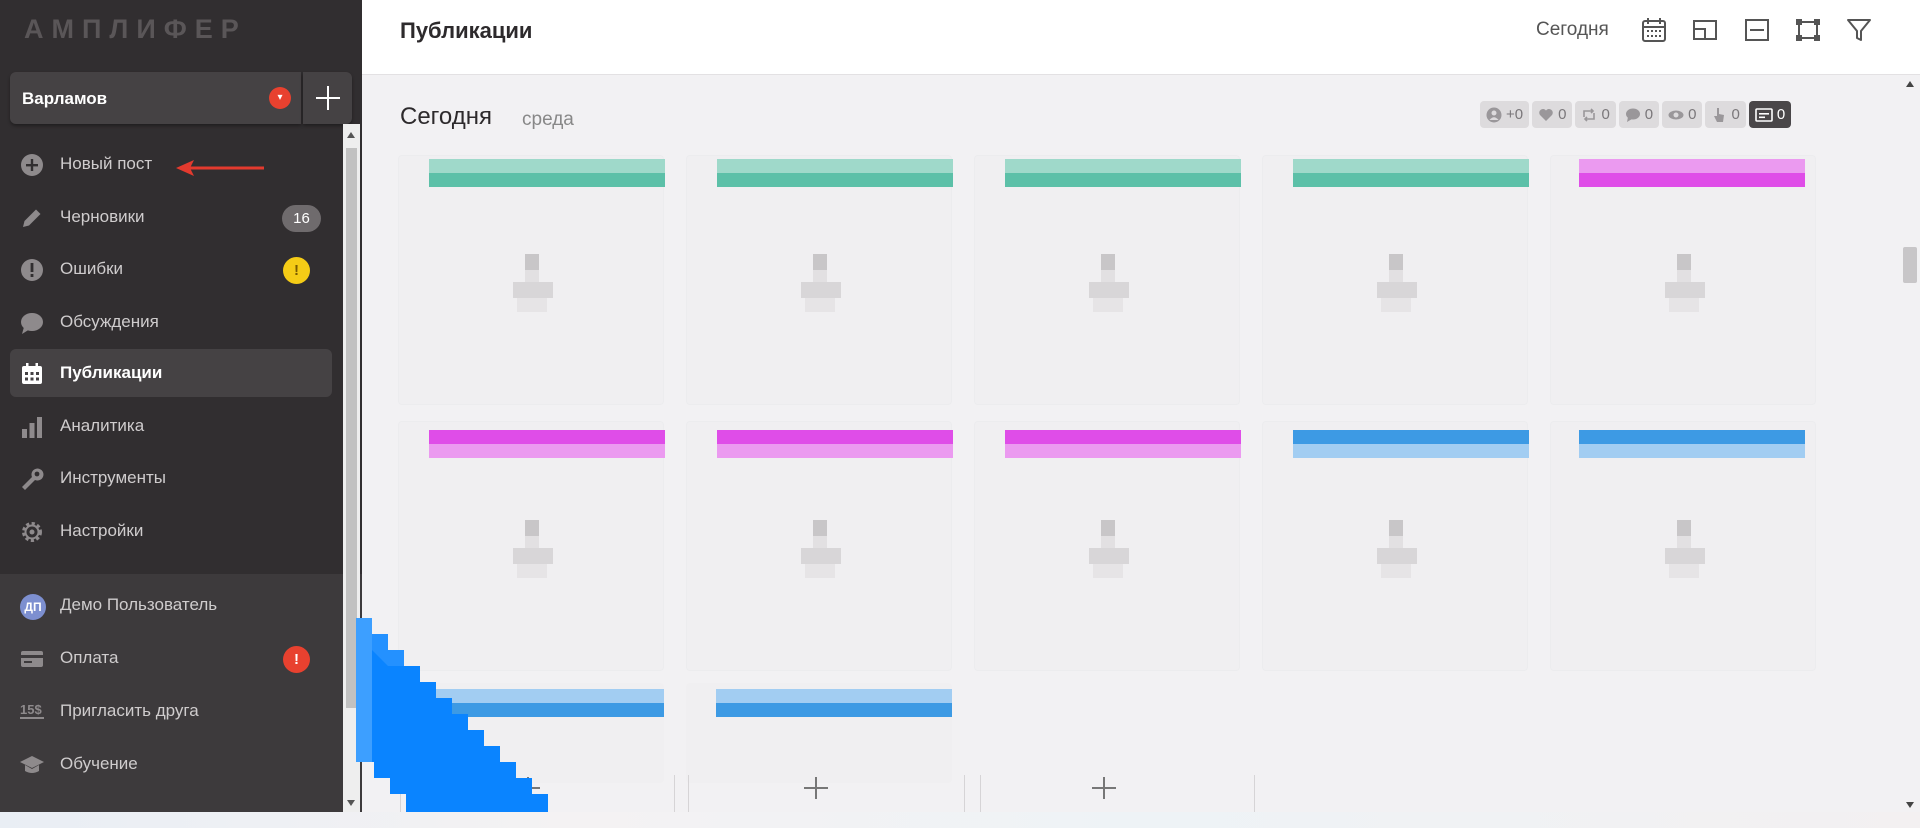  What do you see at coordinates (171, 373) in the screenshot?
I see `sidebar-item-publications: Публикации` at bounding box center [171, 373].